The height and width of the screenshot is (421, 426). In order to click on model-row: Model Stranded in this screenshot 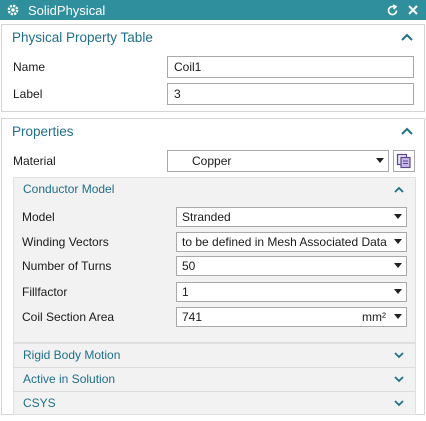, I will do `click(214, 217)`.